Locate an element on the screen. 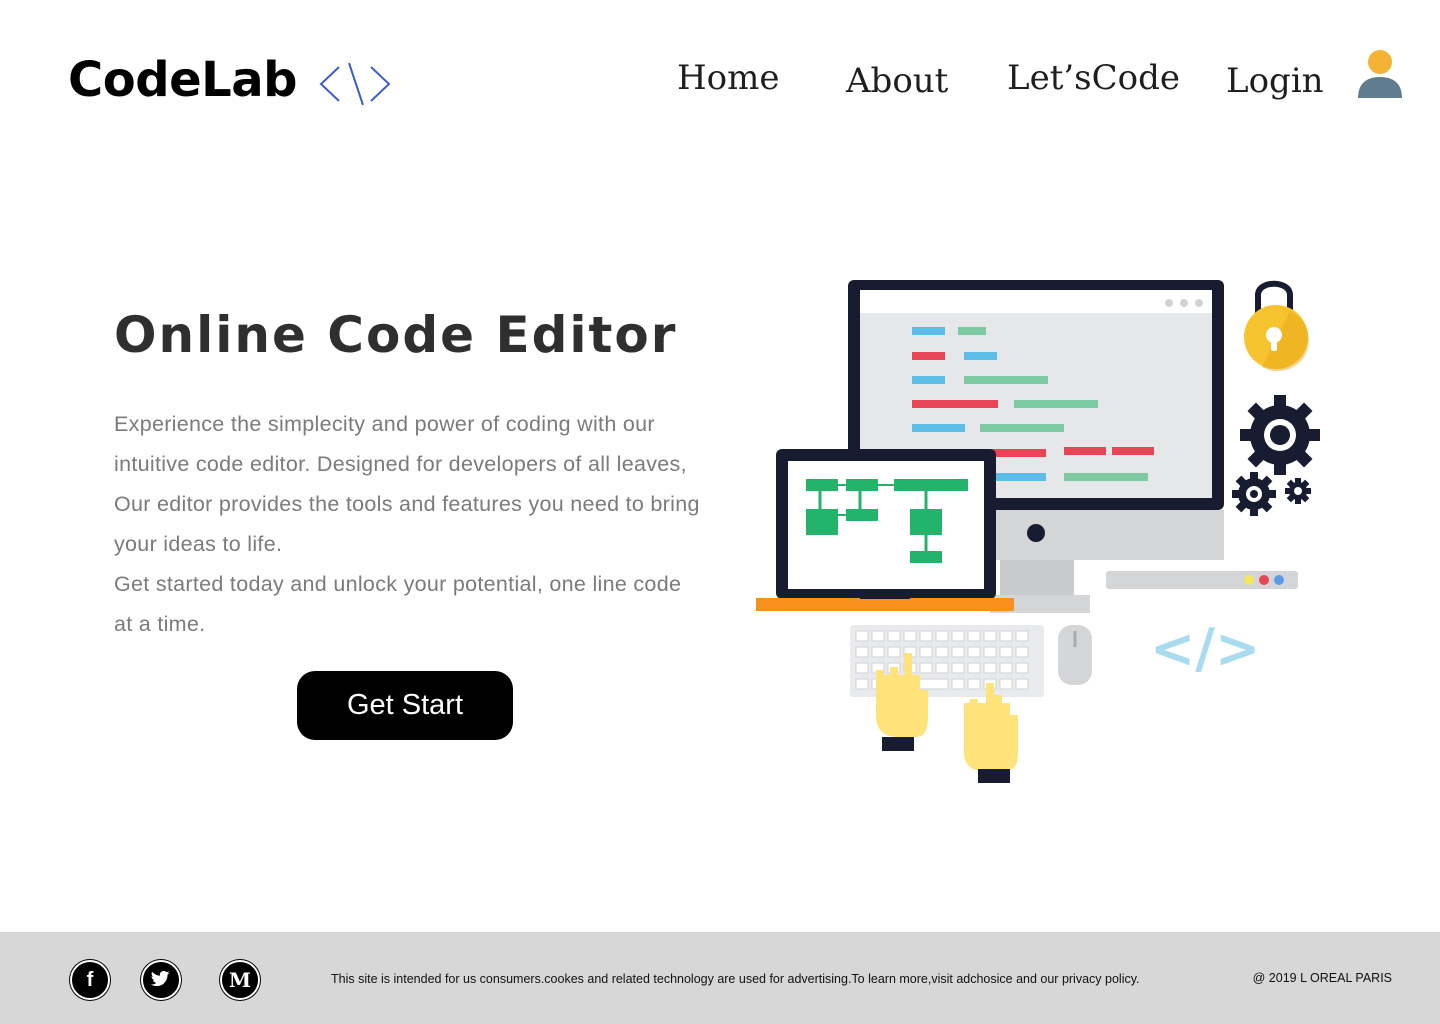 The height and width of the screenshot is (1024, 1440). medium-icon: M is located at coordinates (240, 980).